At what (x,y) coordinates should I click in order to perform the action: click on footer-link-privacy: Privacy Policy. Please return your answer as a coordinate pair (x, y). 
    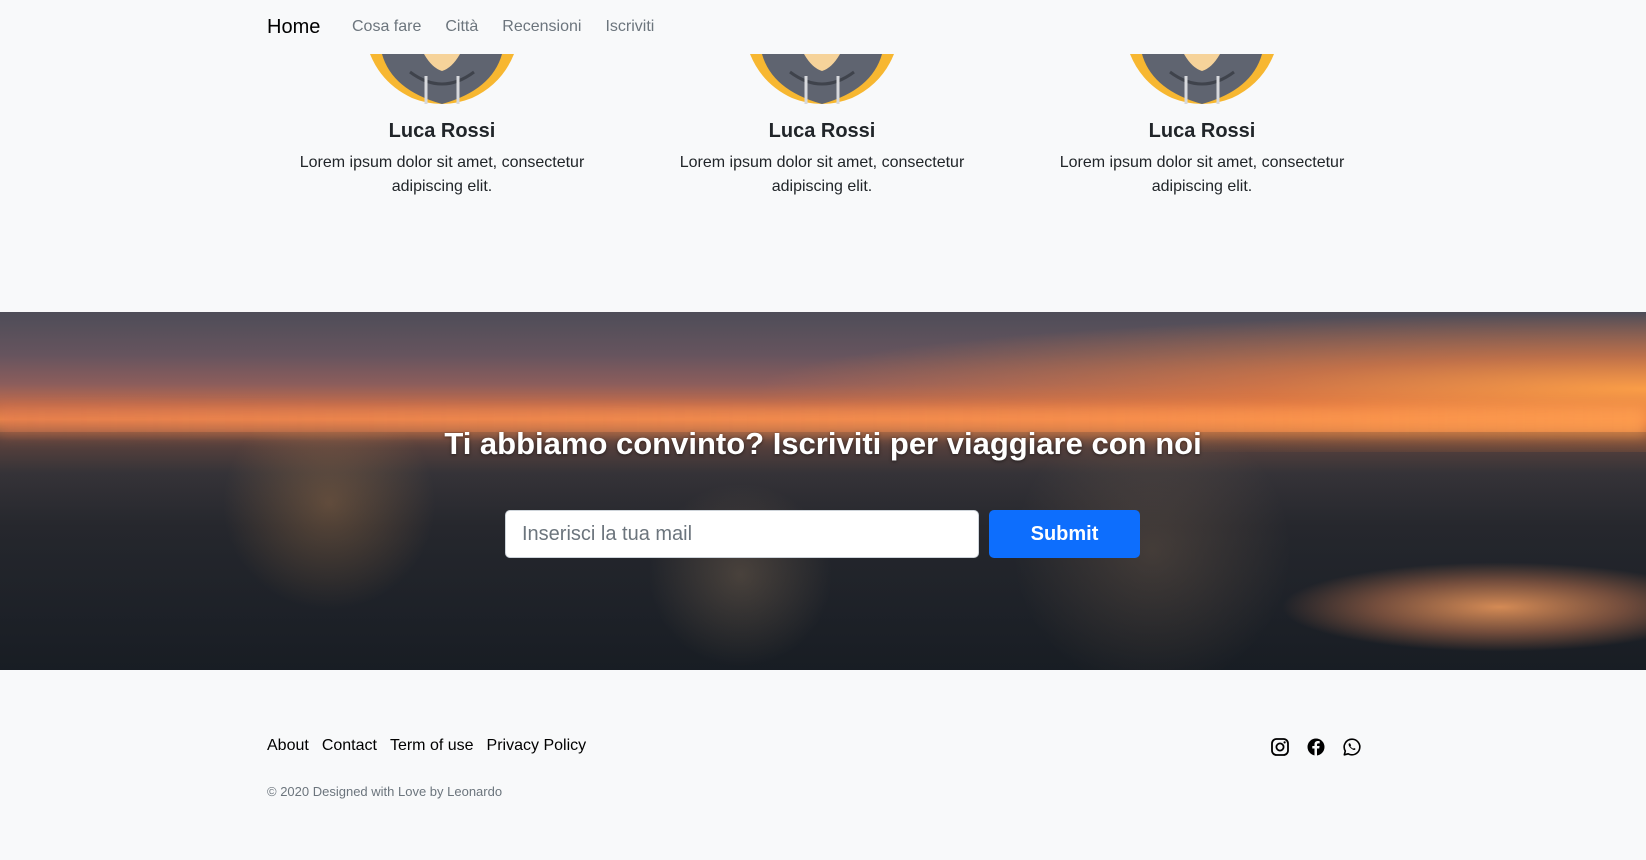
    Looking at the image, I should click on (537, 746).